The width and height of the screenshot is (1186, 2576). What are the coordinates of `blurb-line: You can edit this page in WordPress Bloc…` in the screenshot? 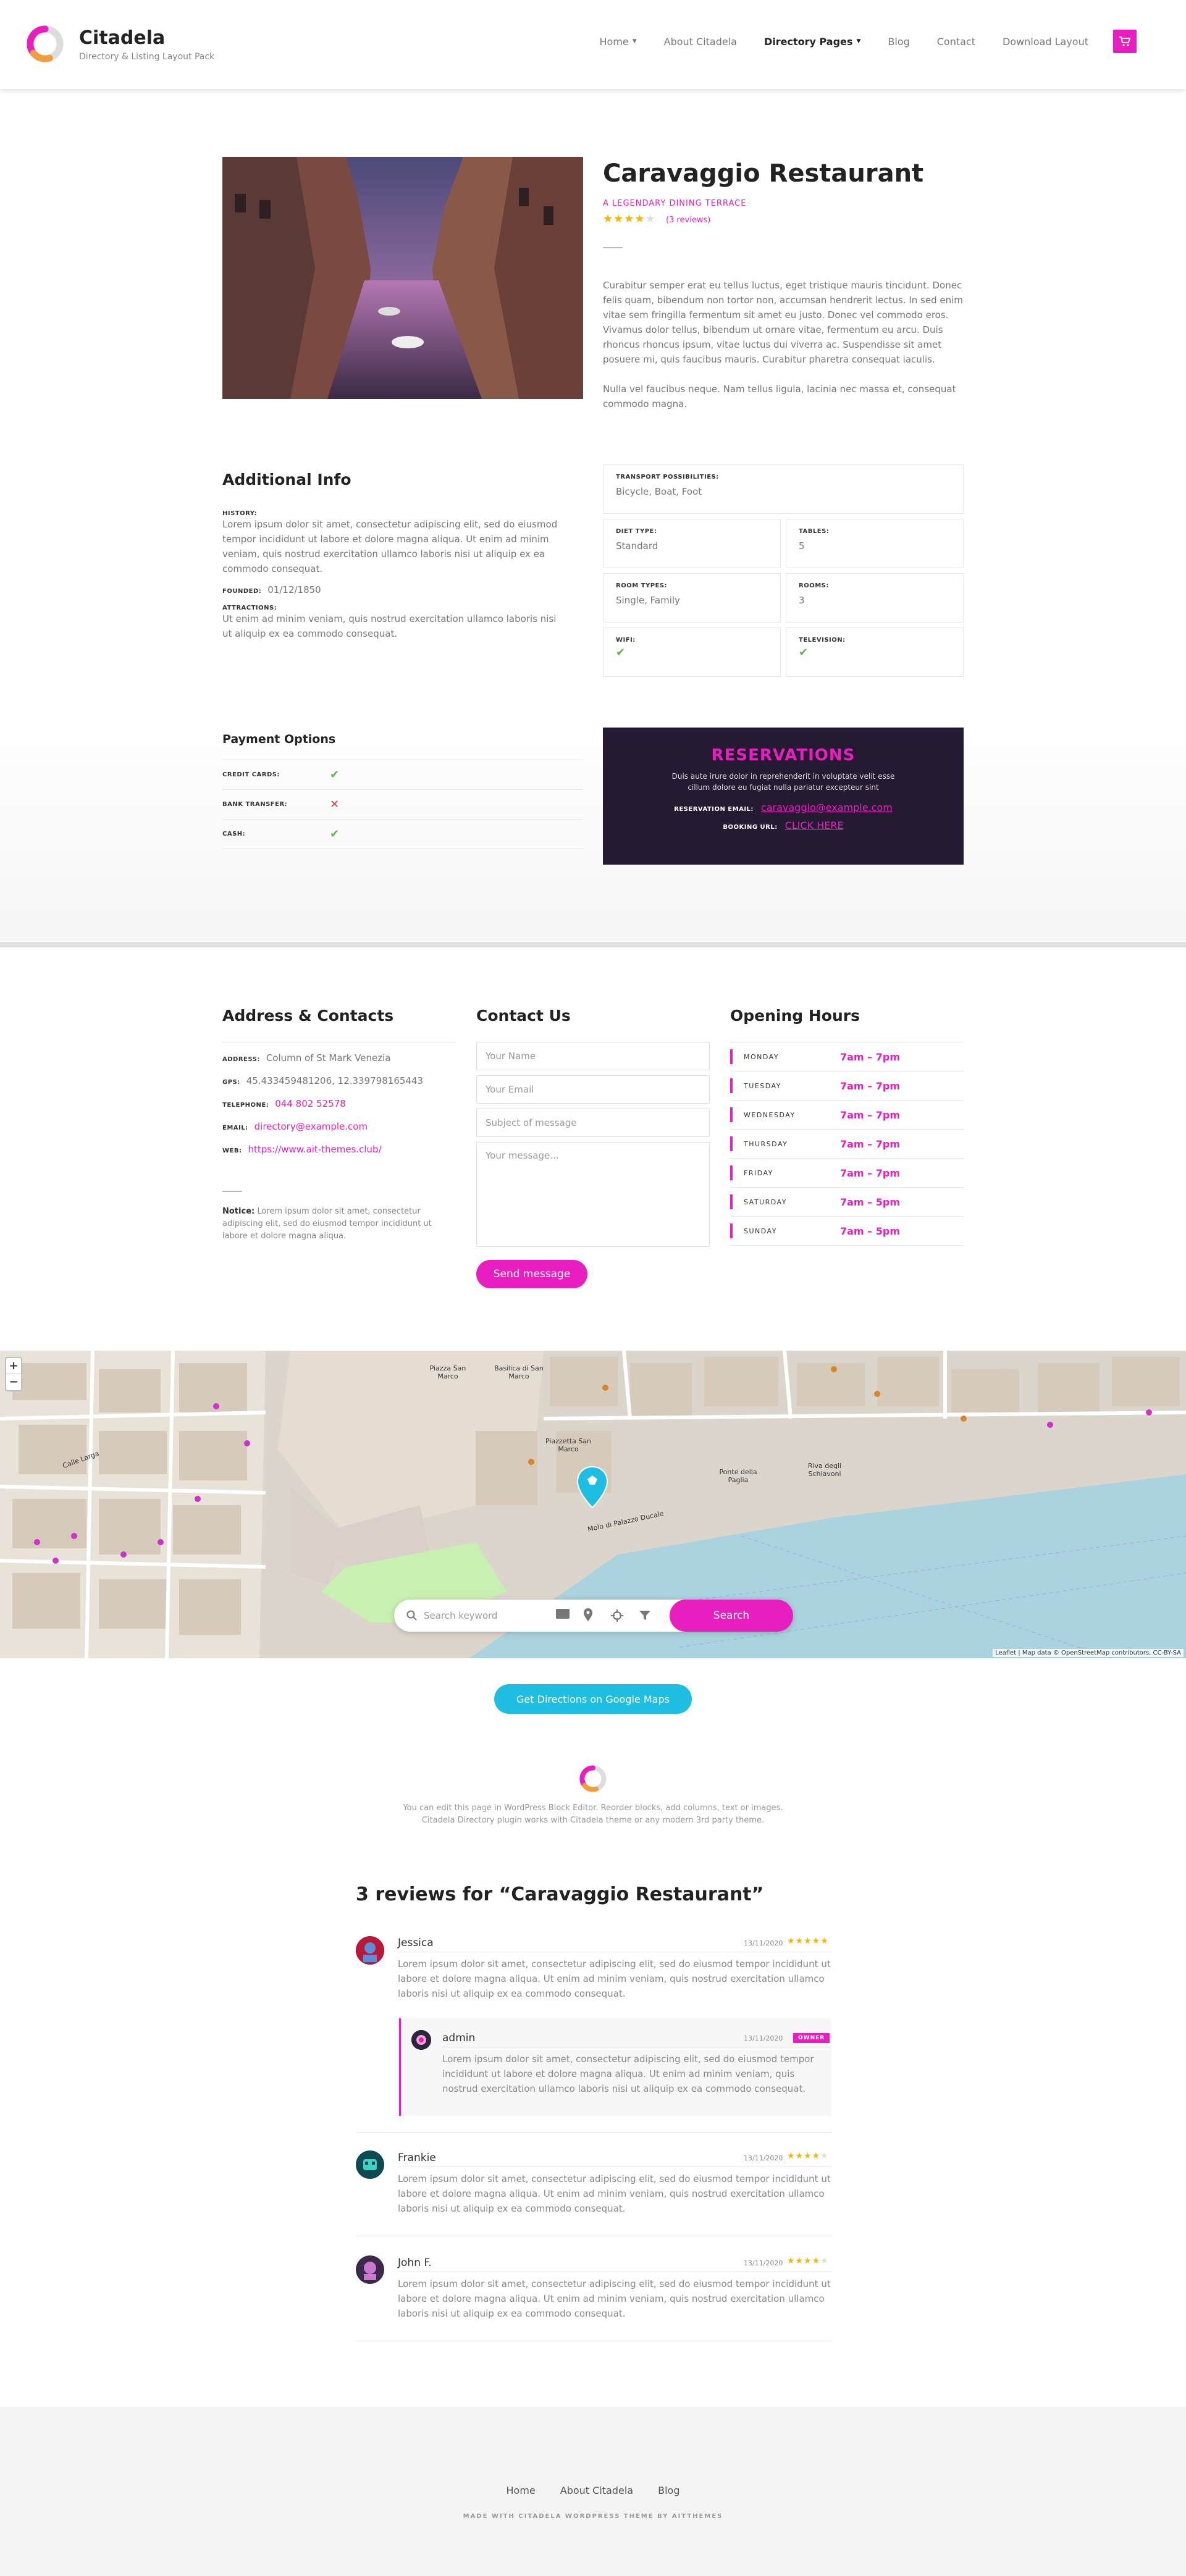 It's located at (593, 1808).